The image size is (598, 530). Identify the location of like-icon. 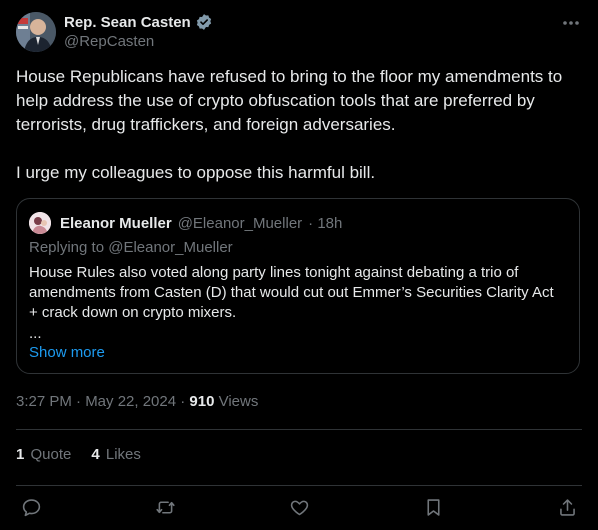
(299, 507).